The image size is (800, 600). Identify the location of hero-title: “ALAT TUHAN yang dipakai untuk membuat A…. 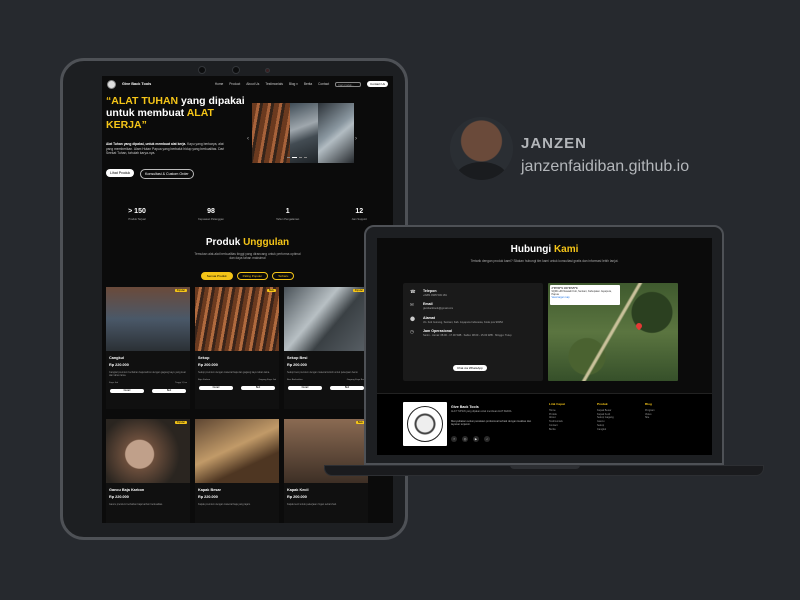
(180, 113).